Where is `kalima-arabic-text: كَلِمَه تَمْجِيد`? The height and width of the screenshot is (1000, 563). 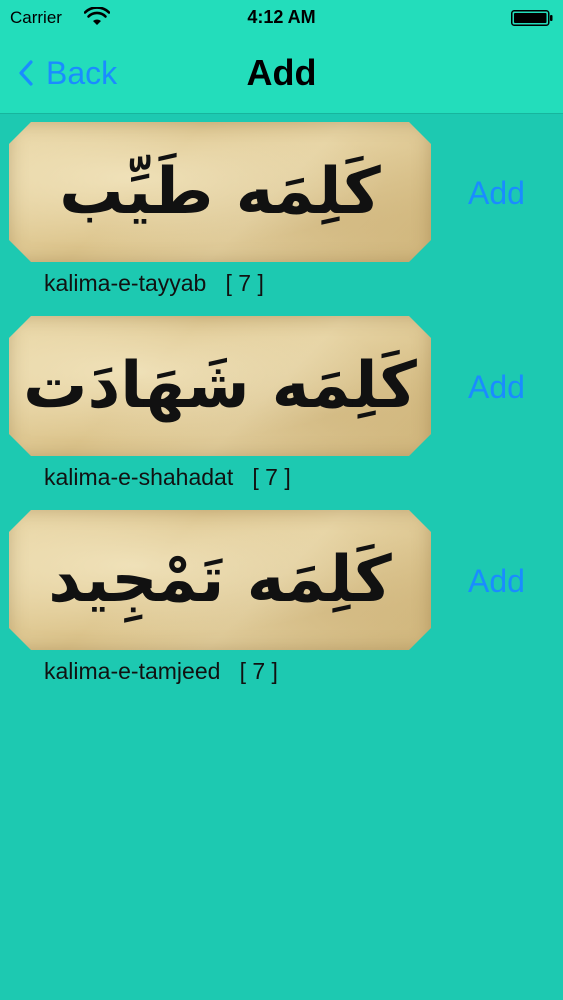 kalima-arabic-text: كَلِمَه تَمْجِيد is located at coordinates (220, 580).